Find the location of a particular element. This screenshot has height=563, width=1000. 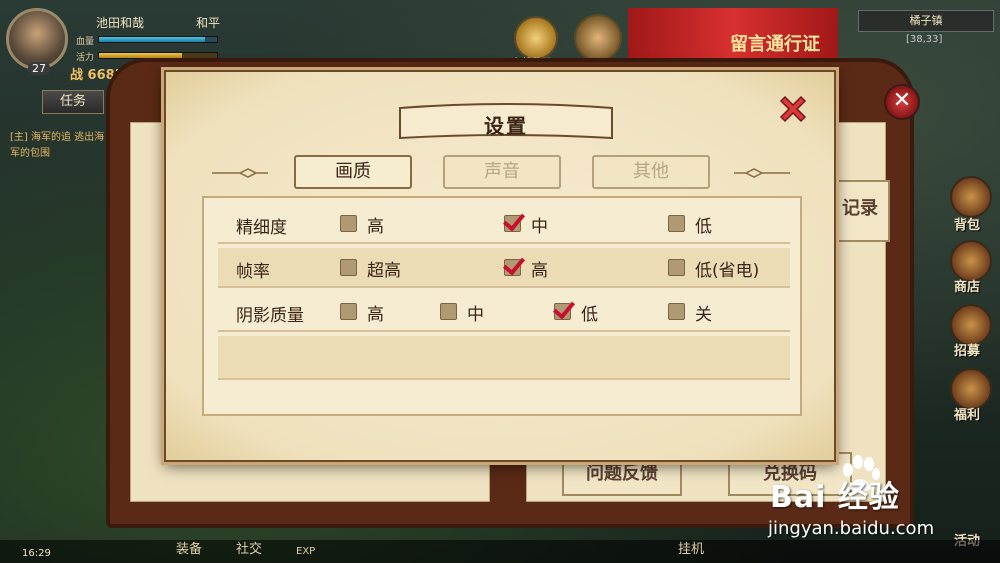

close-icon is located at coordinates (793, 109).